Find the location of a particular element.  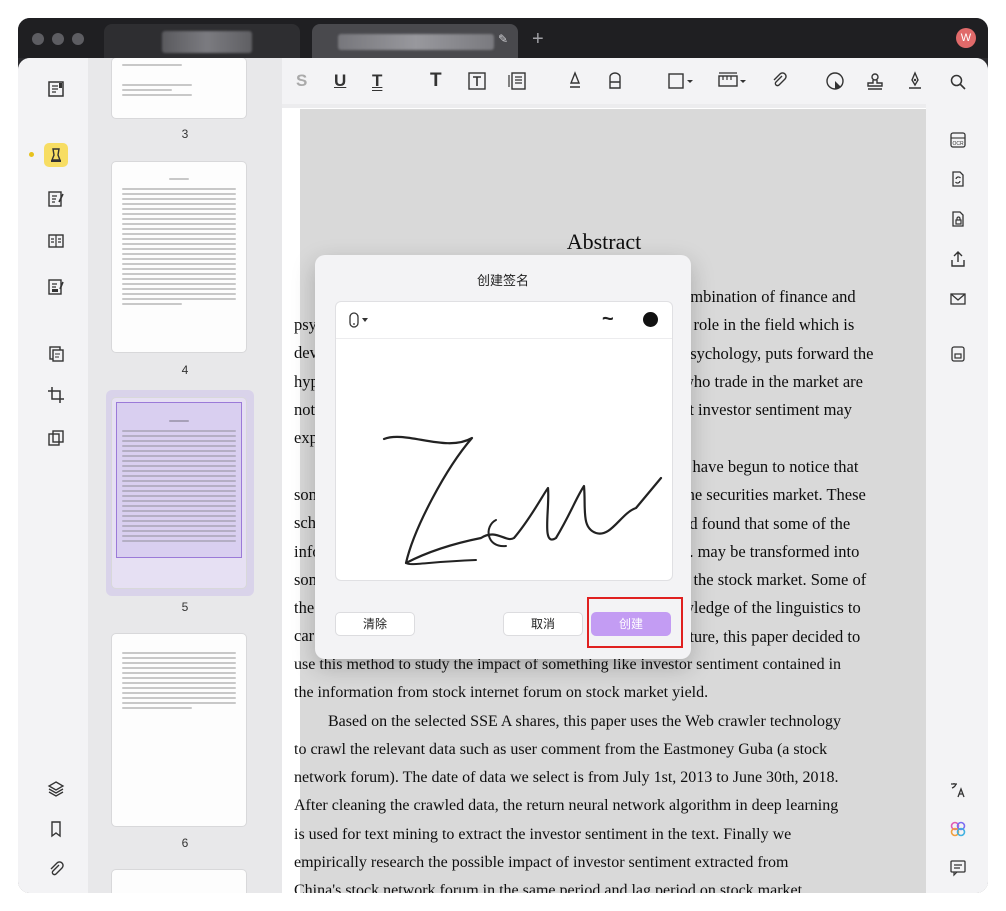

input-device-selector is located at coordinates (359, 320).